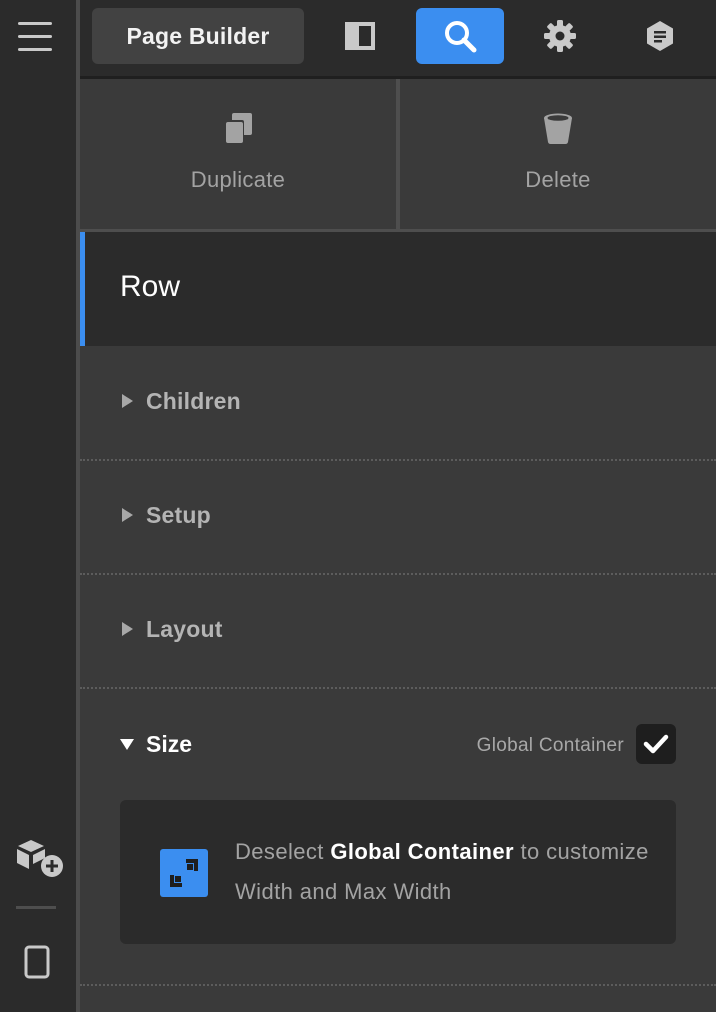 This screenshot has width=716, height=1012. What do you see at coordinates (558, 154) in the screenshot?
I see `delete-button: Delete` at bounding box center [558, 154].